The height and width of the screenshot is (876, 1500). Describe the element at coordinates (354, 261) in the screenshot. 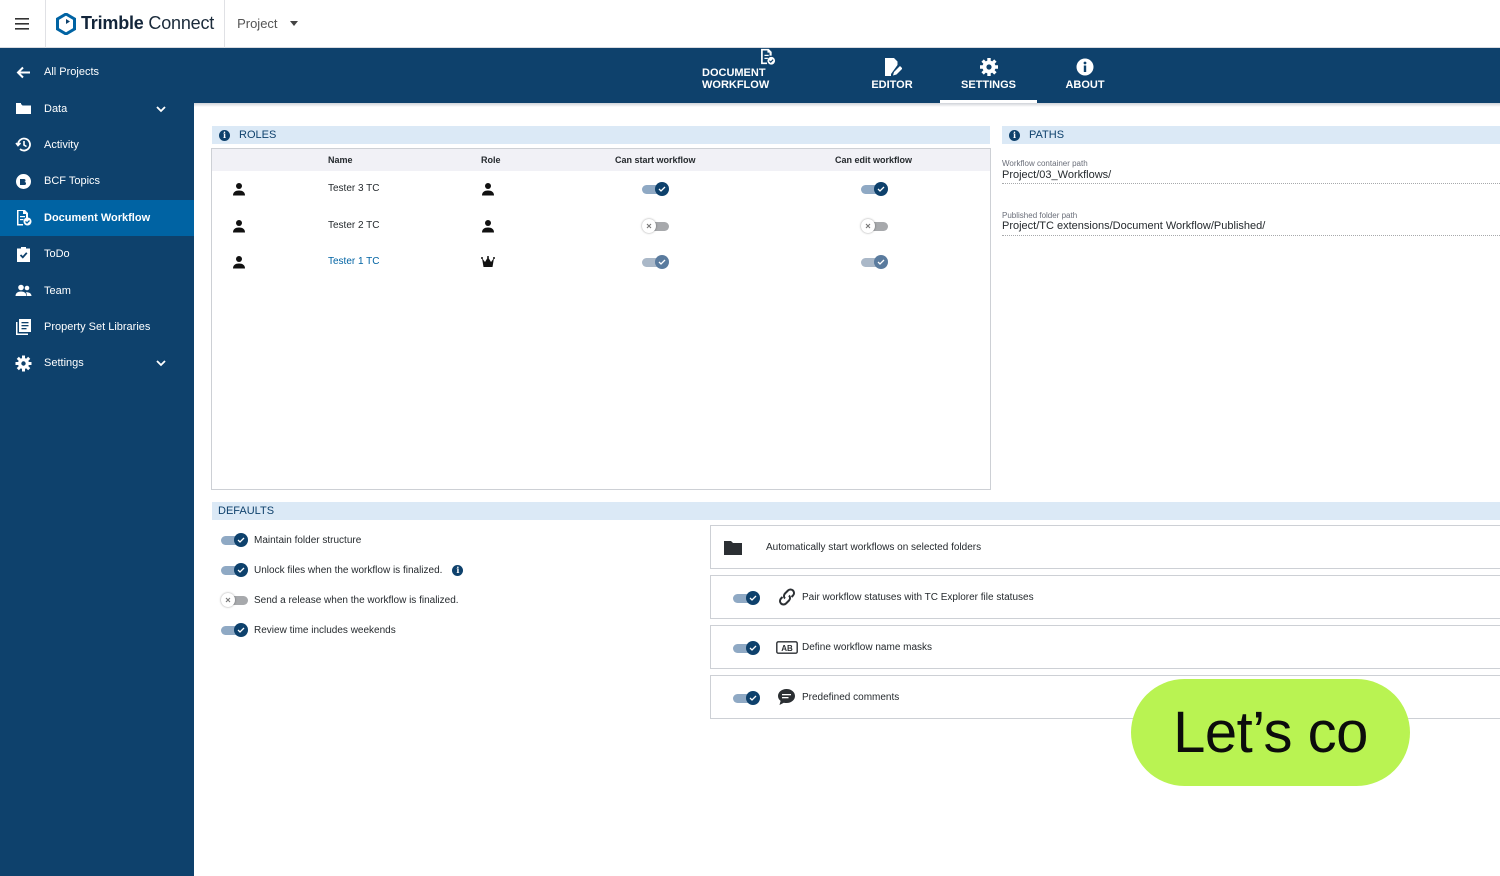

I see `user-name: Tester 1 TC` at that location.